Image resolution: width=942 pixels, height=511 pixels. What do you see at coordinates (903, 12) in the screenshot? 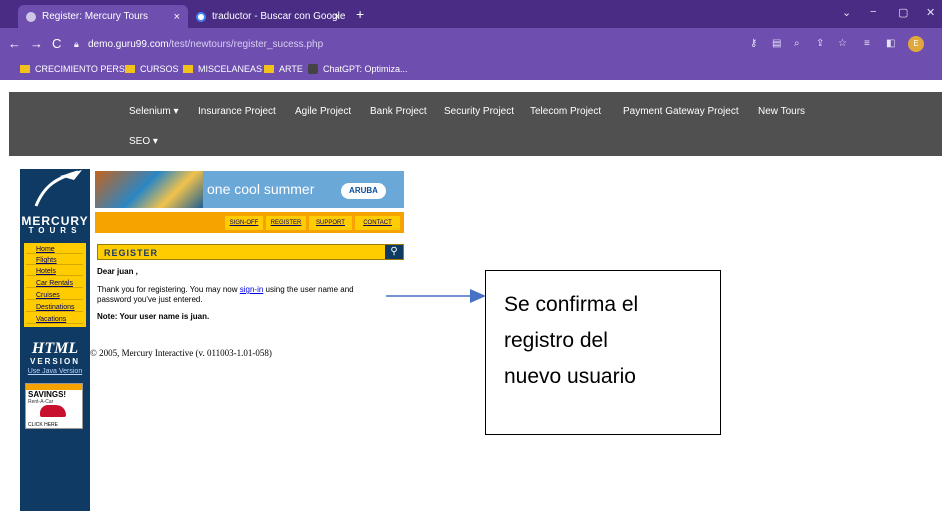
I see `maximize-button: ▢` at bounding box center [903, 12].